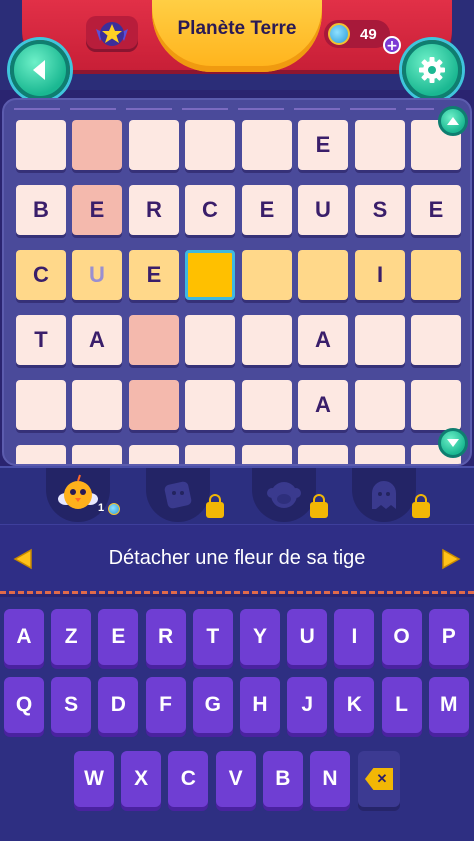 The height and width of the screenshot is (841, 474). What do you see at coordinates (260, 637) in the screenshot?
I see `key-y: Y` at bounding box center [260, 637].